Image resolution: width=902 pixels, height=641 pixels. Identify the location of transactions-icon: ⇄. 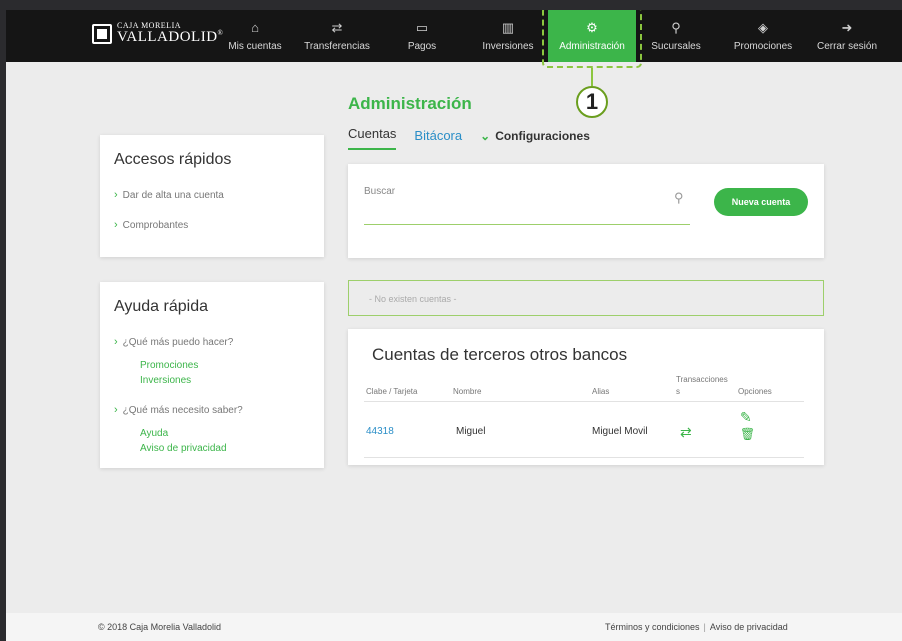
(686, 432).